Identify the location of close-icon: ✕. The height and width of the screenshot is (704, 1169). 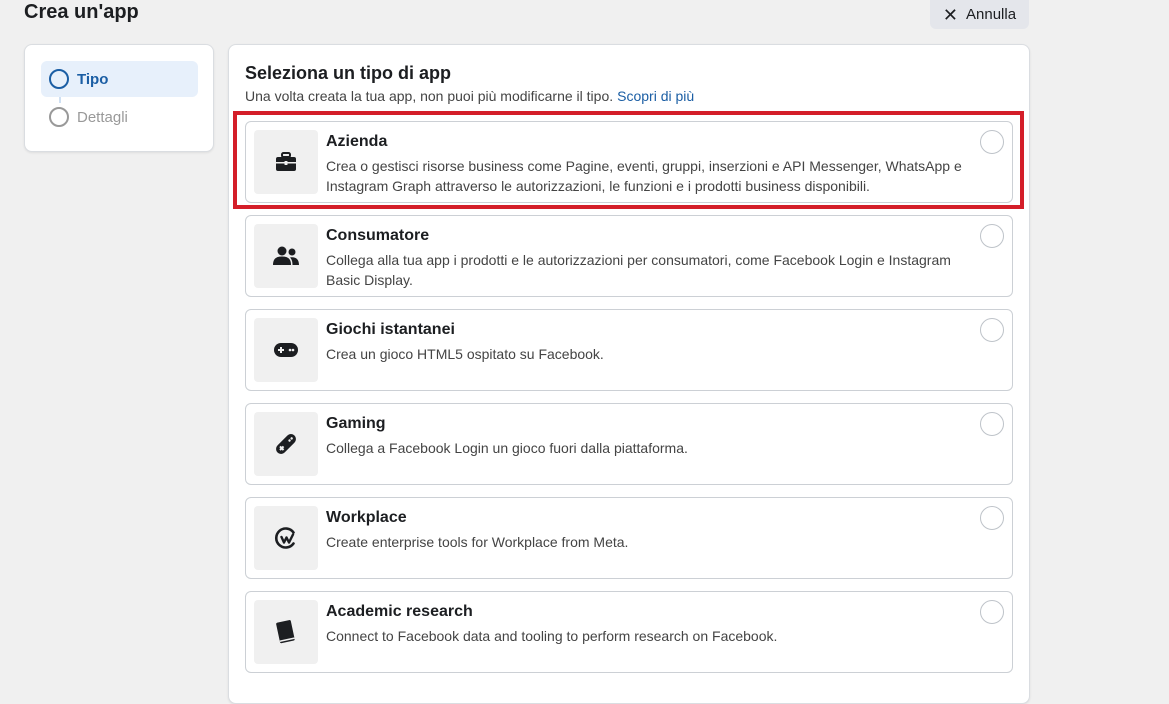
(950, 14).